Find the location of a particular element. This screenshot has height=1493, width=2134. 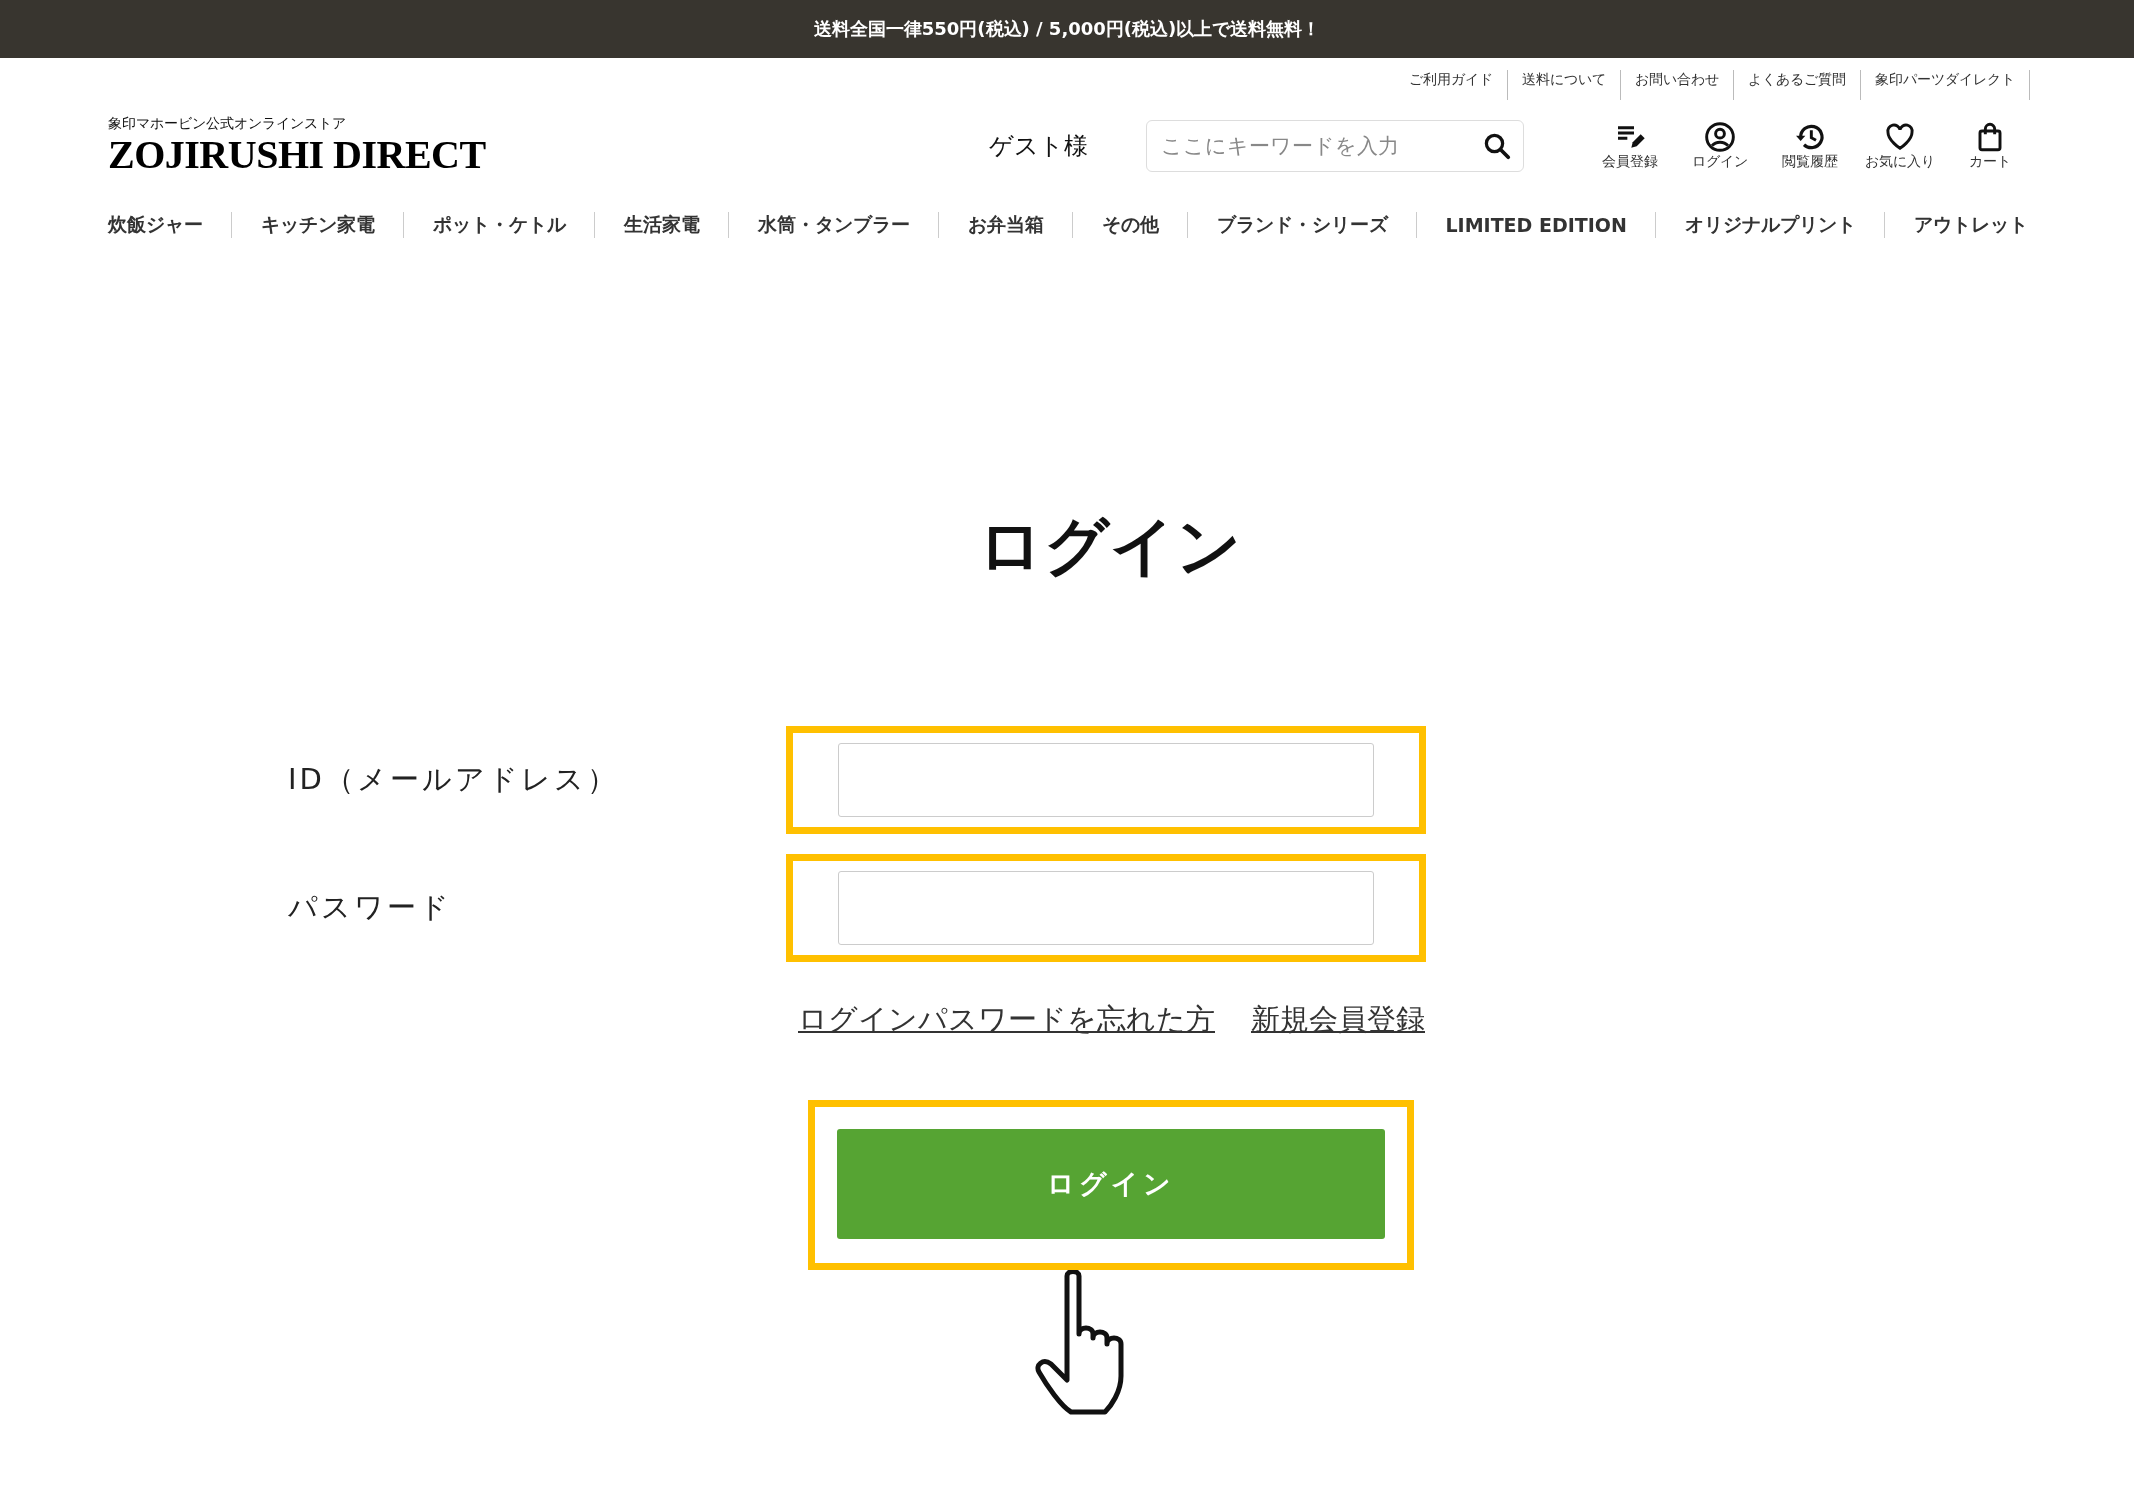

nav-item: LIMITED EDITION is located at coordinates (1536, 225).